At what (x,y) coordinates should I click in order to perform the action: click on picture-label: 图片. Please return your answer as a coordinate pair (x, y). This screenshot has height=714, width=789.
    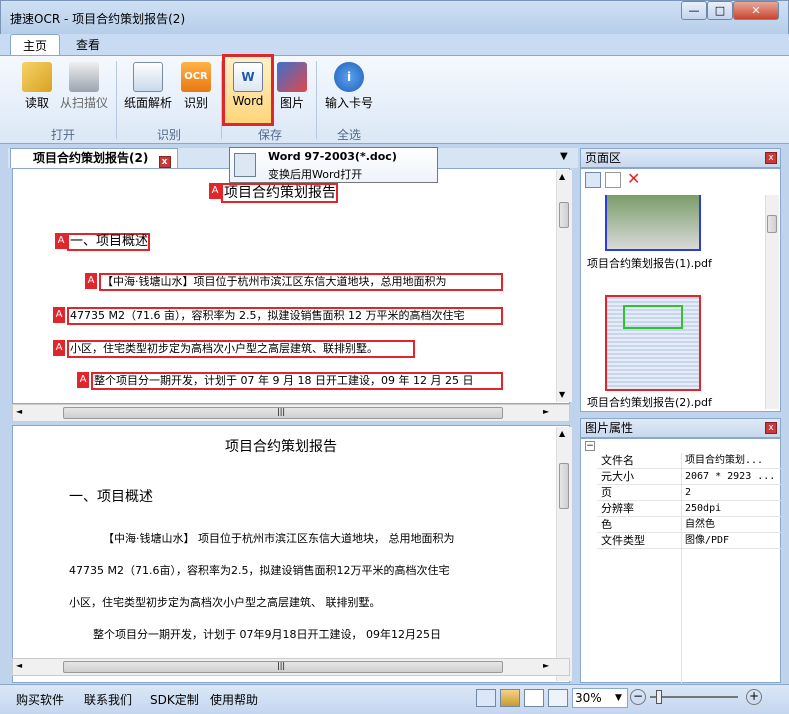
    Looking at the image, I should click on (291, 103).